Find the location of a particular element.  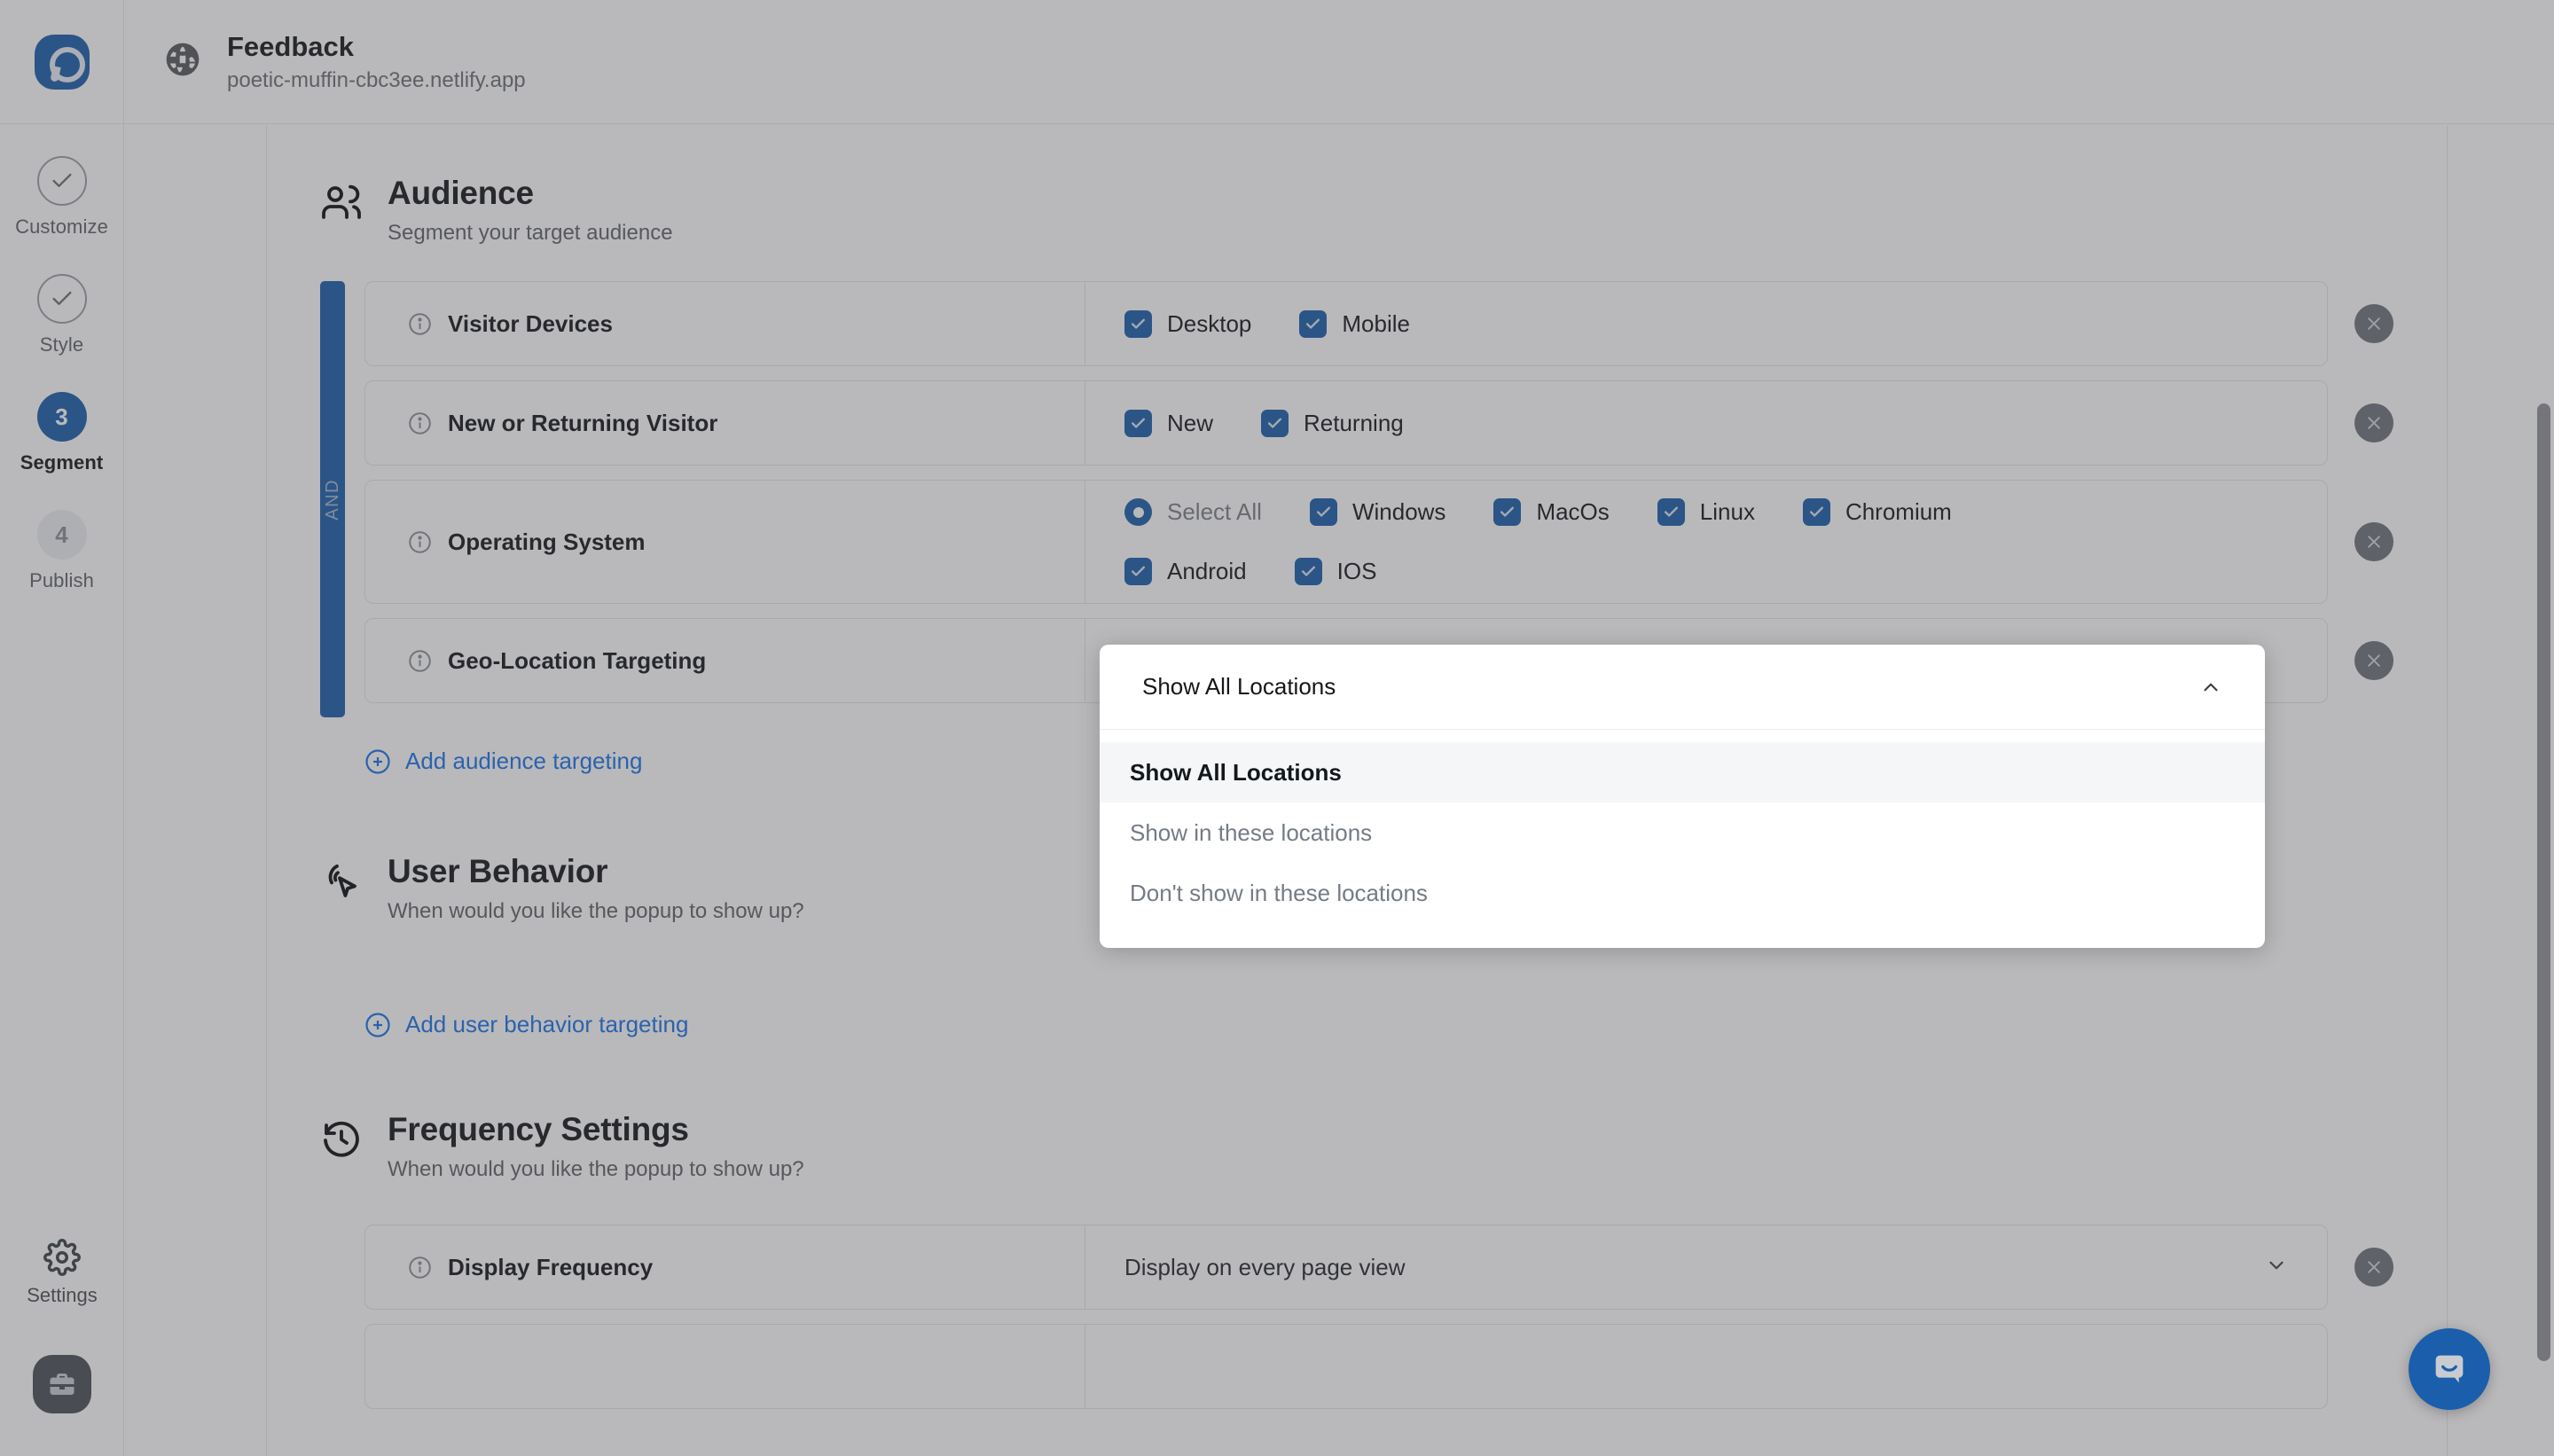

chat-bubble-icon is located at coordinates (2449, 1369).